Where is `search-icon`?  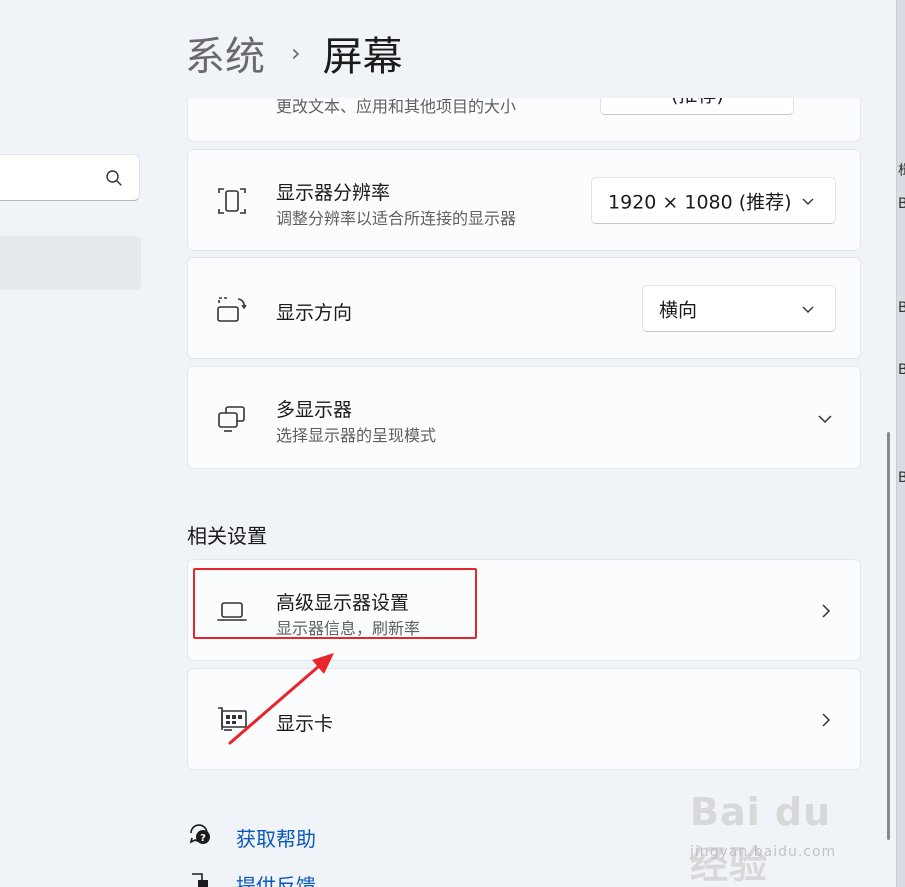
search-icon is located at coordinates (114, 178).